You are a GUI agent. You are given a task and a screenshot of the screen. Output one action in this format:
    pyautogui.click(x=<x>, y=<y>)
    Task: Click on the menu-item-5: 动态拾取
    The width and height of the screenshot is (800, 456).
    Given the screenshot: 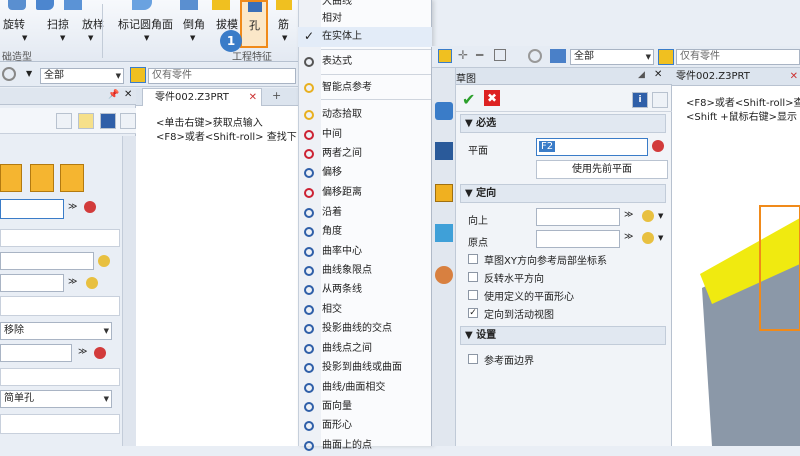 What is the action you would take?
    pyautogui.click(x=365, y=115)
    